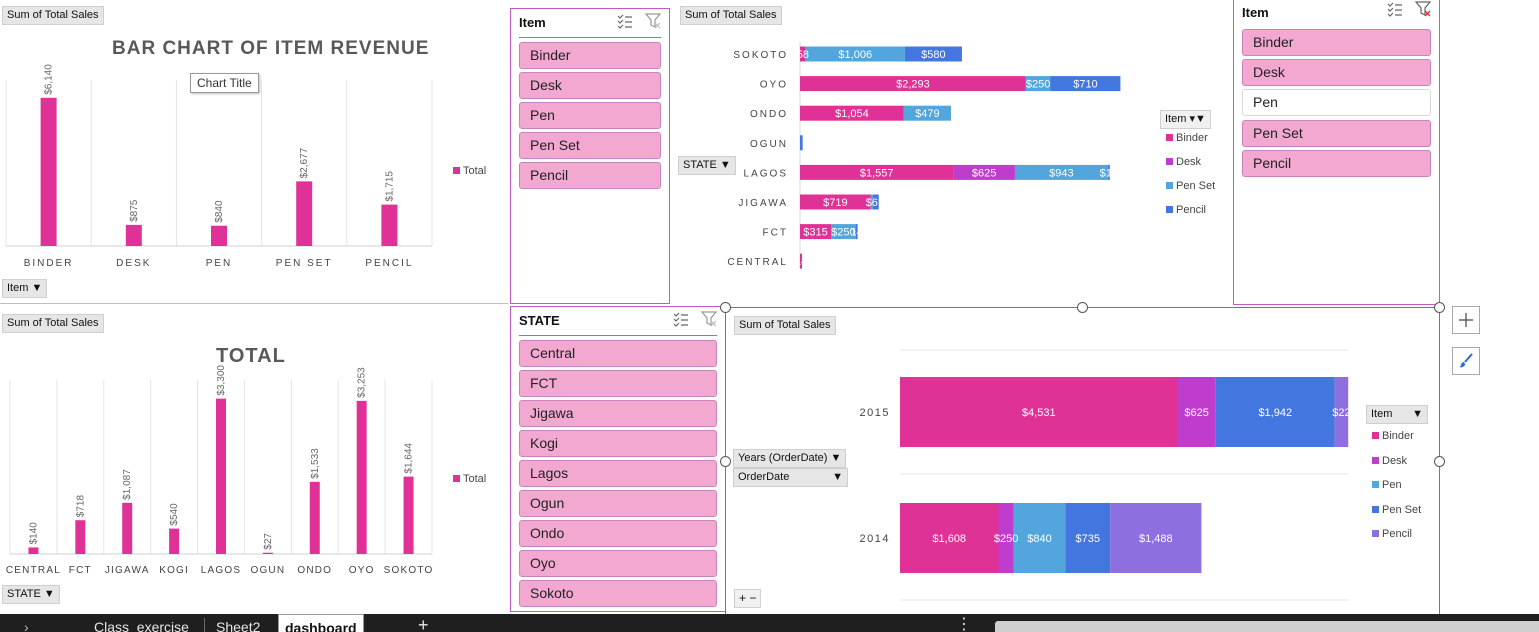  What do you see at coordinates (80, 506) in the screenshot?
I see `data-label: $718` at bounding box center [80, 506].